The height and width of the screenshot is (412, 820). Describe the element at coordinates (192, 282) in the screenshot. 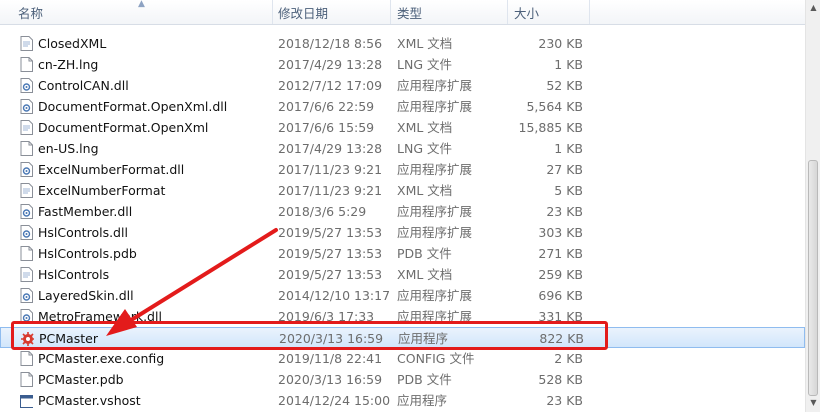

I see `annotation-arrow` at that location.